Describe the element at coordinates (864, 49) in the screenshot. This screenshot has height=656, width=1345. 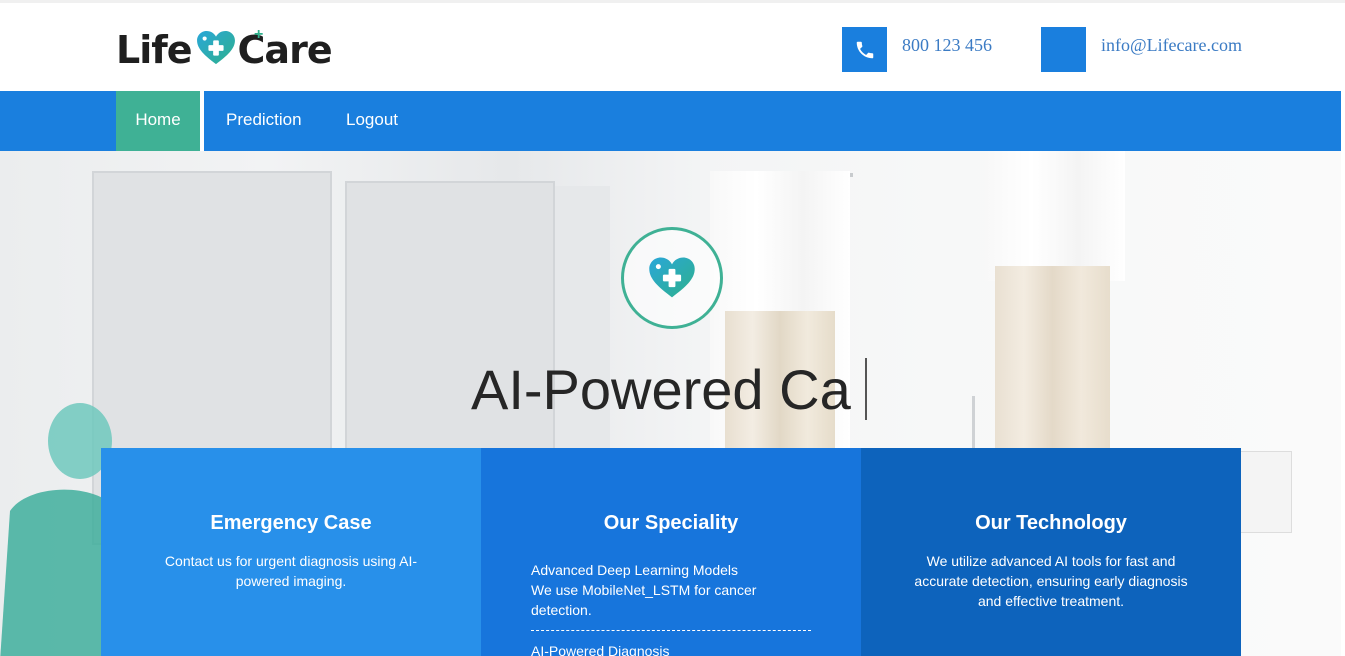
I see `phone-icon` at that location.